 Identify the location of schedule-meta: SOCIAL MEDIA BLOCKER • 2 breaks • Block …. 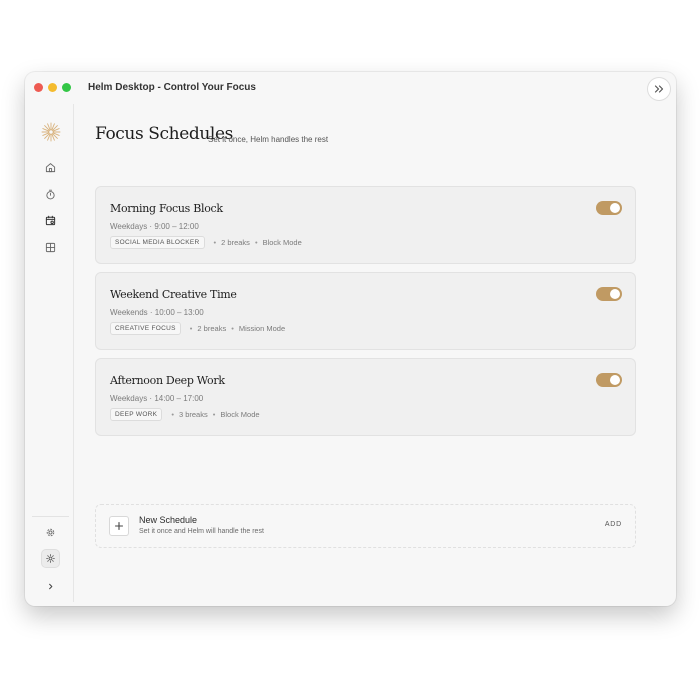
(206, 242).